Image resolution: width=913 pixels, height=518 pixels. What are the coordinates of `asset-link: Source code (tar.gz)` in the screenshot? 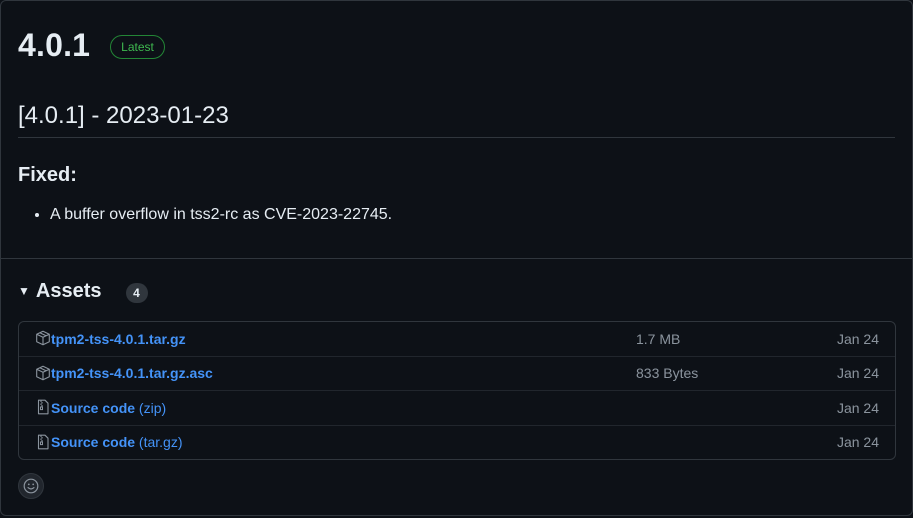 It's located at (117, 442).